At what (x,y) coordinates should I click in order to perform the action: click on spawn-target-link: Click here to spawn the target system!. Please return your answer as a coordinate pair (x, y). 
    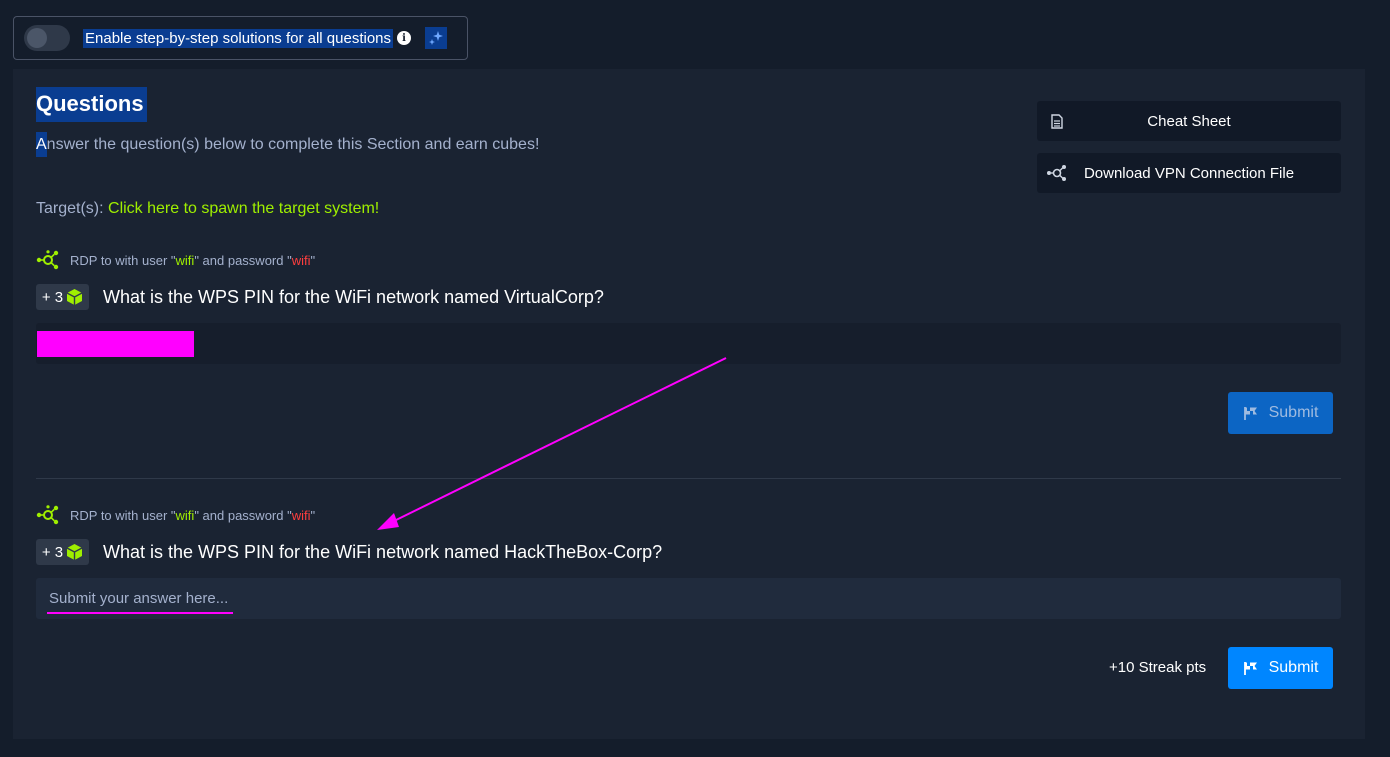
    Looking at the image, I should click on (243, 208).